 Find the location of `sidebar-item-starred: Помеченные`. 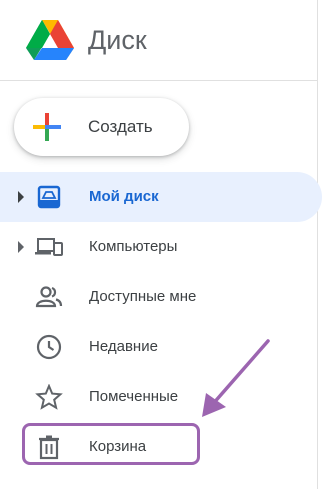

sidebar-item-starred: Помеченные is located at coordinates (161, 397).